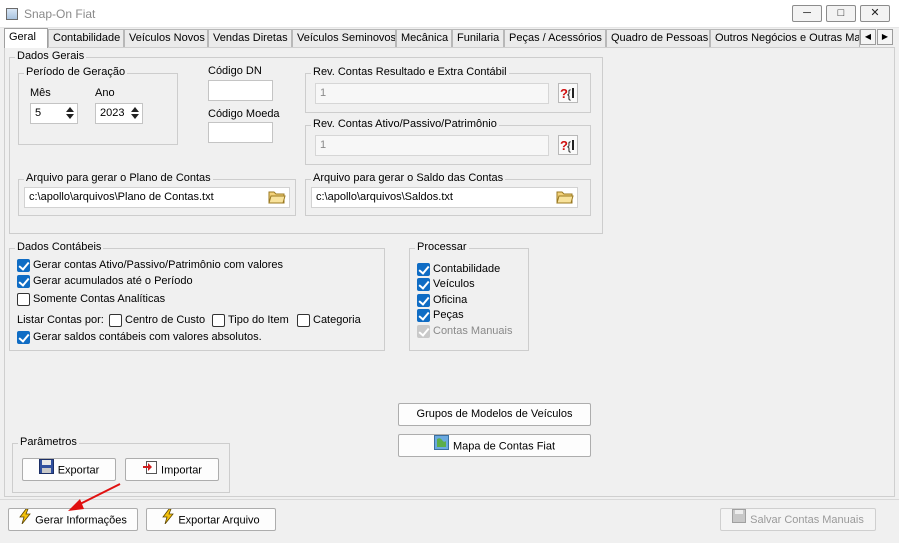 The height and width of the screenshot is (543, 899). I want to click on processar-title: Processar, so click(442, 247).